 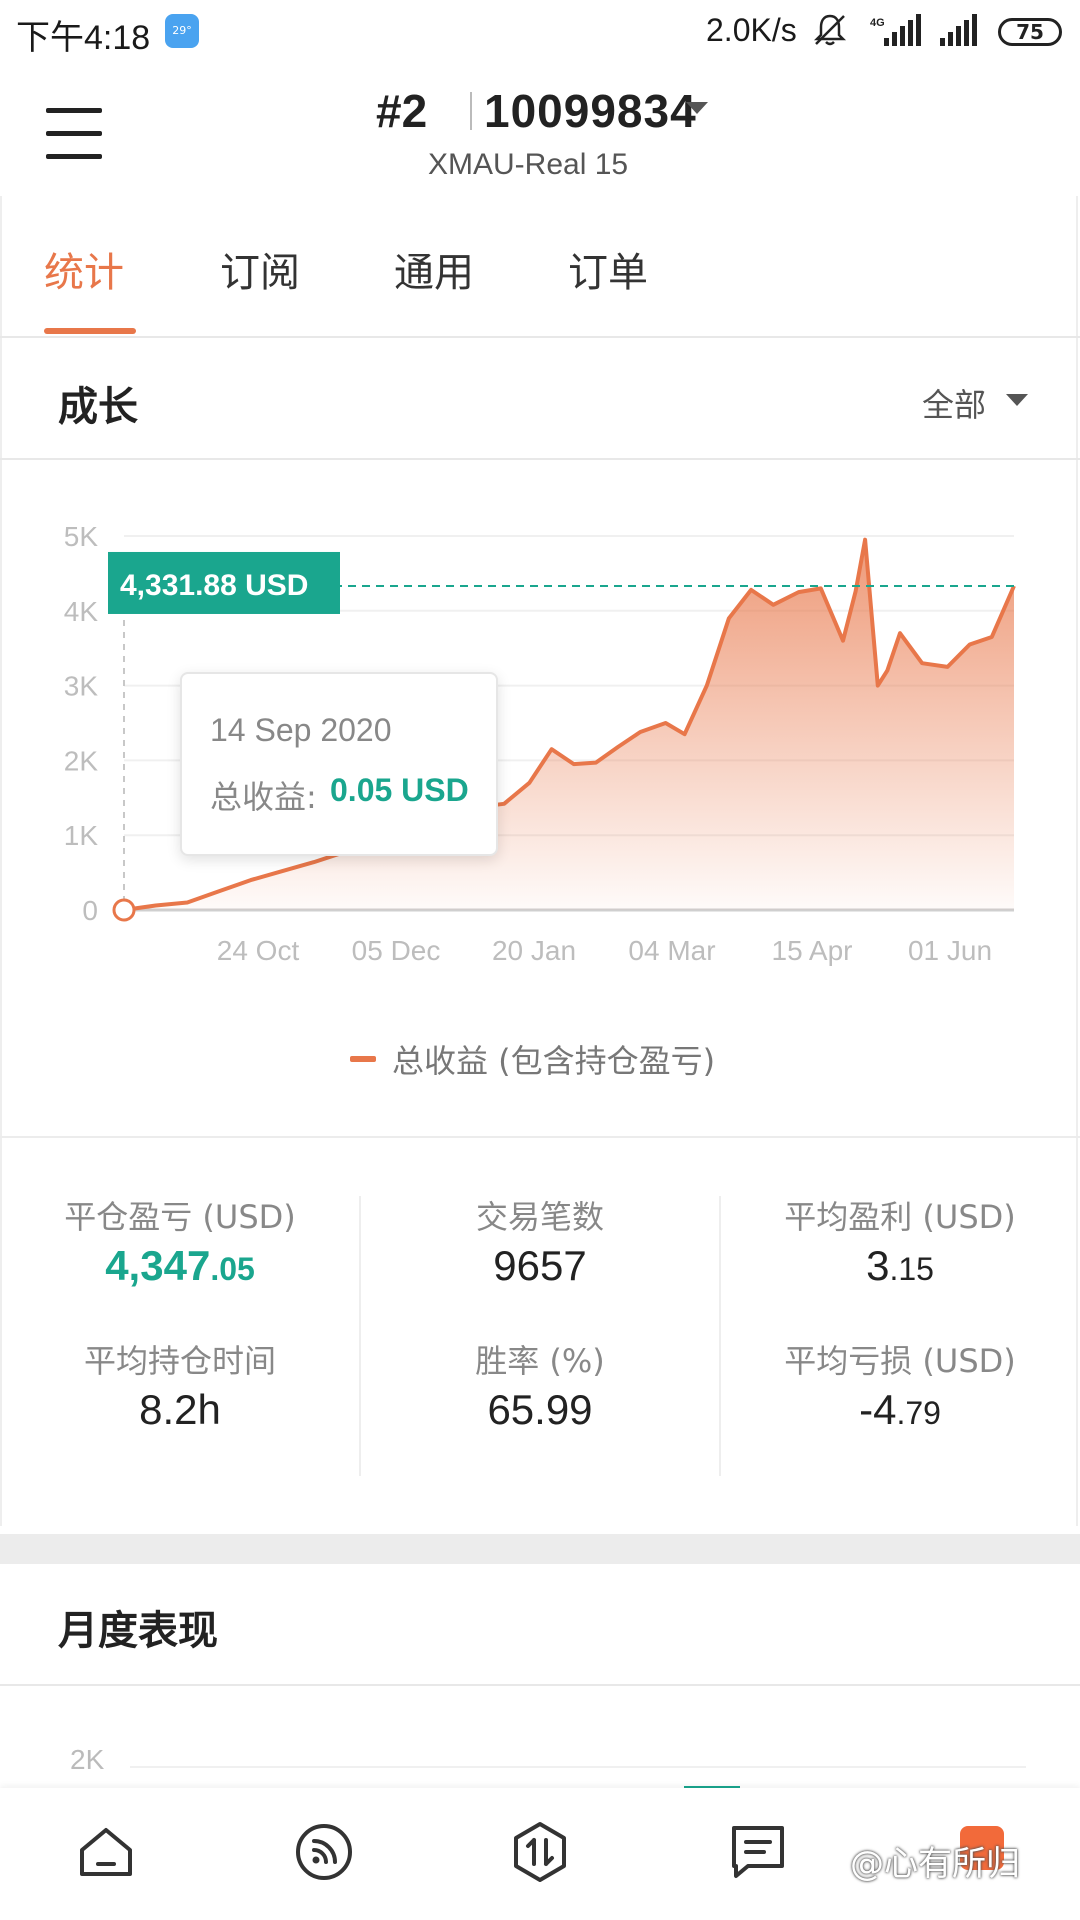 I want to click on stat-trades-value: 9657, so click(x=540, y=1265).